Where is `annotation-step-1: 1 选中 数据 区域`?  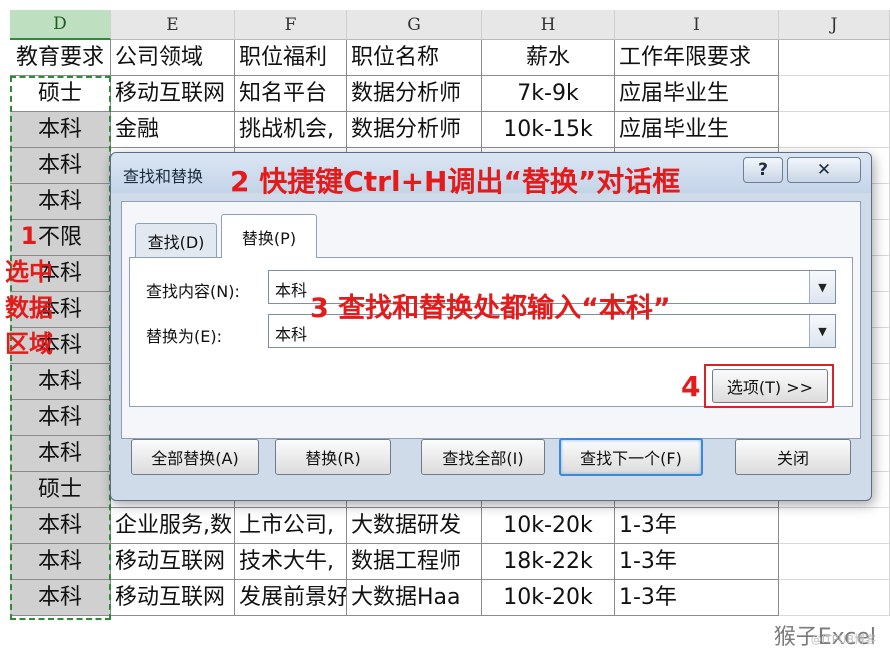
annotation-step-1: 1 选中 数据 区域 is located at coordinates (29, 290).